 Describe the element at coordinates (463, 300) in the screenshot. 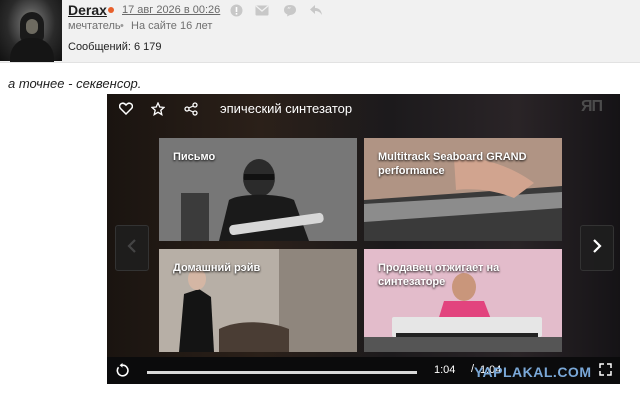

I see `related-video-card: Продавец отжигает на синтезаторе` at that location.